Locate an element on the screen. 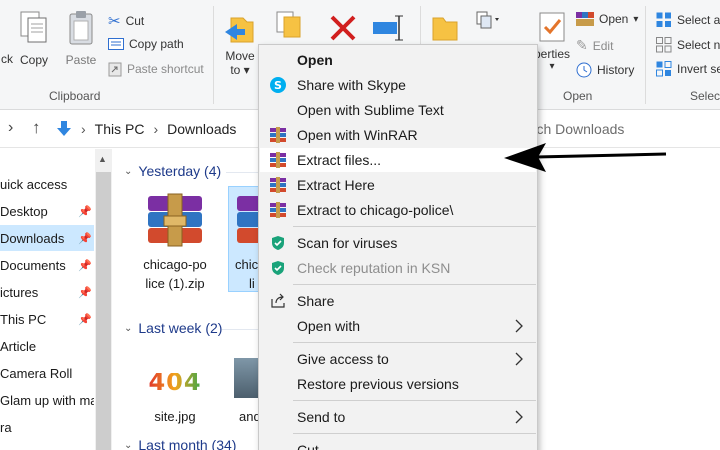 The image size is (720, 450). cut-label: Cut is located at coordinates (135, 21).